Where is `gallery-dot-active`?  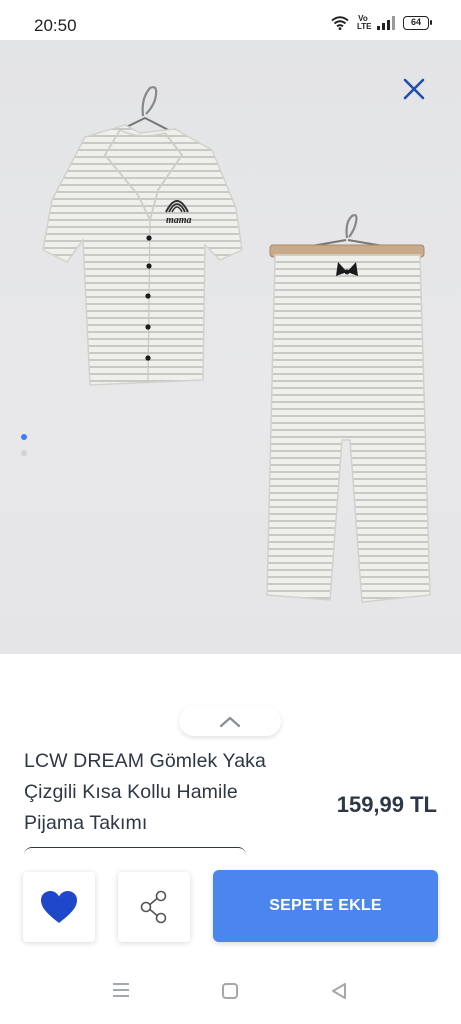
gallery-dot-active is located at coordinates (24, 437).